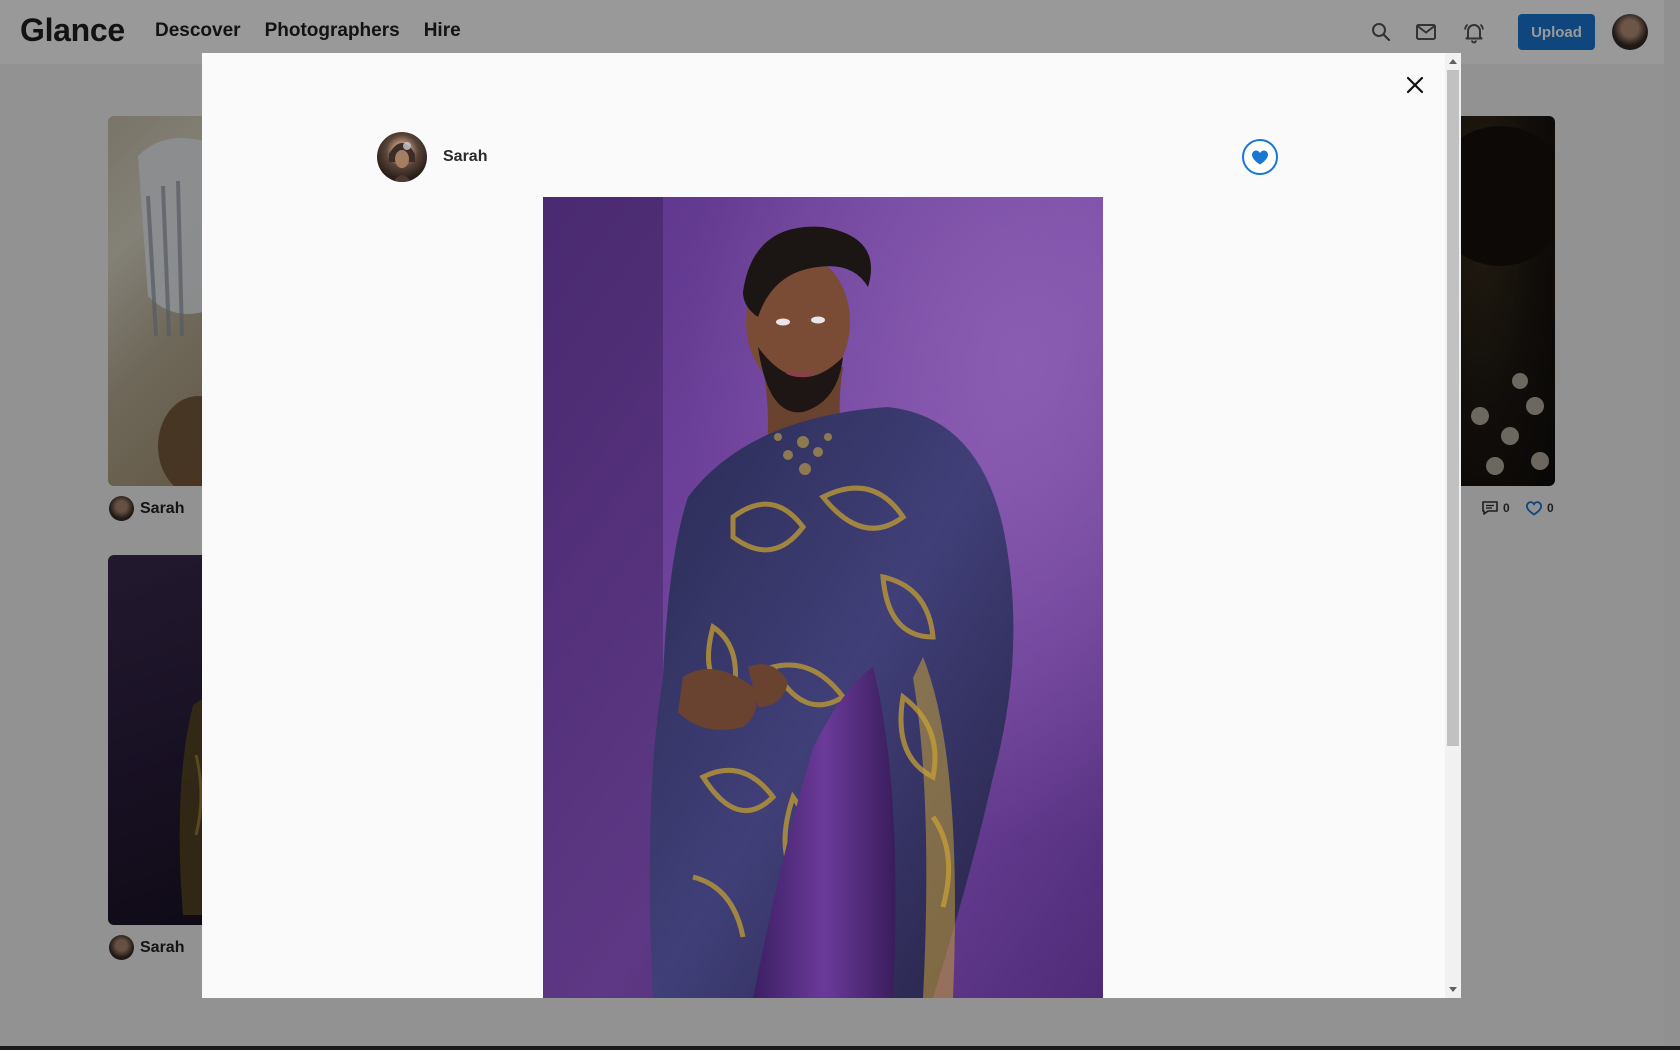 The image size is (1680, 1050). What do you see at coordinates (1453, 408) in the screenshot?
I see `modal-scrollbar-thumb` at bounding box center [1453, 408].